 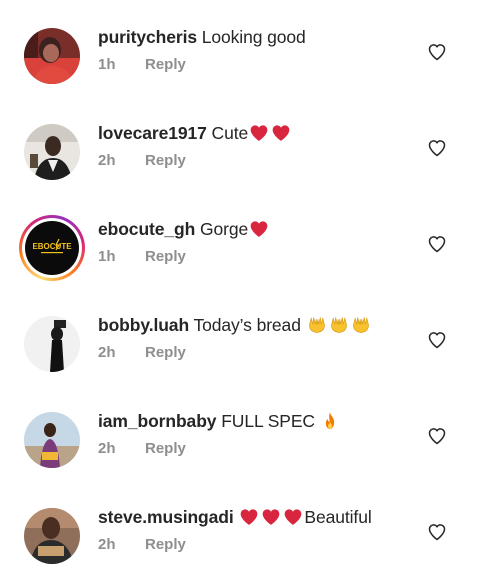 I want to click on comment-text: FULL SPEC, so click(x=268, y=421).